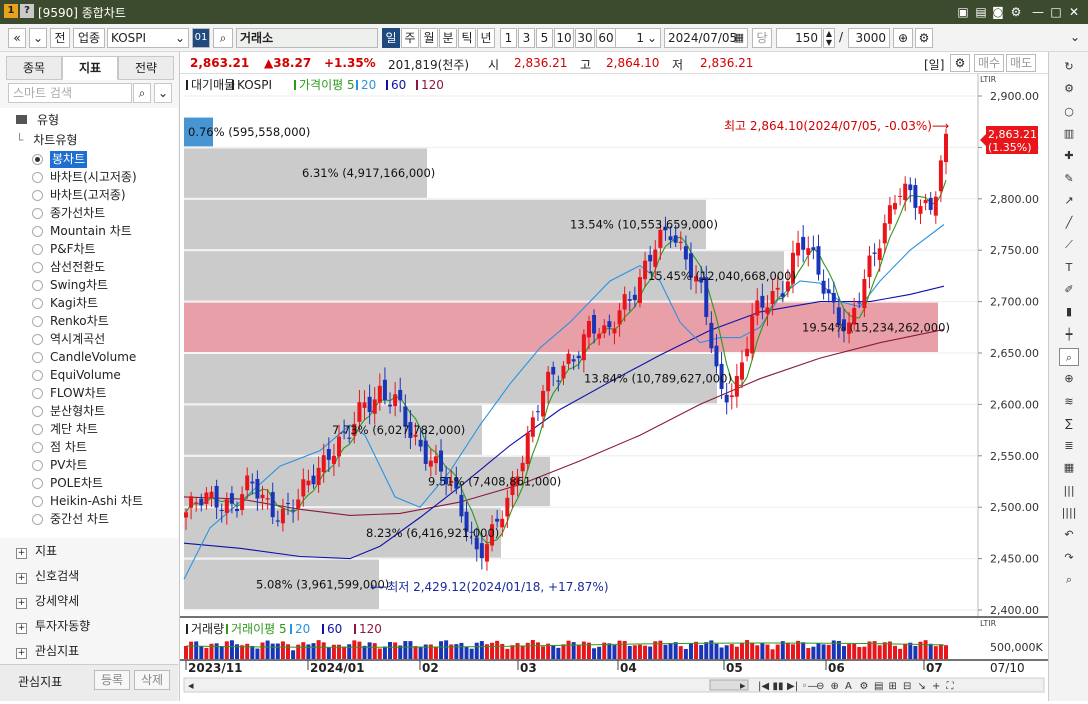 The image size is (1088, 704). I want to click on interval-button: 1, so click(508, 38).